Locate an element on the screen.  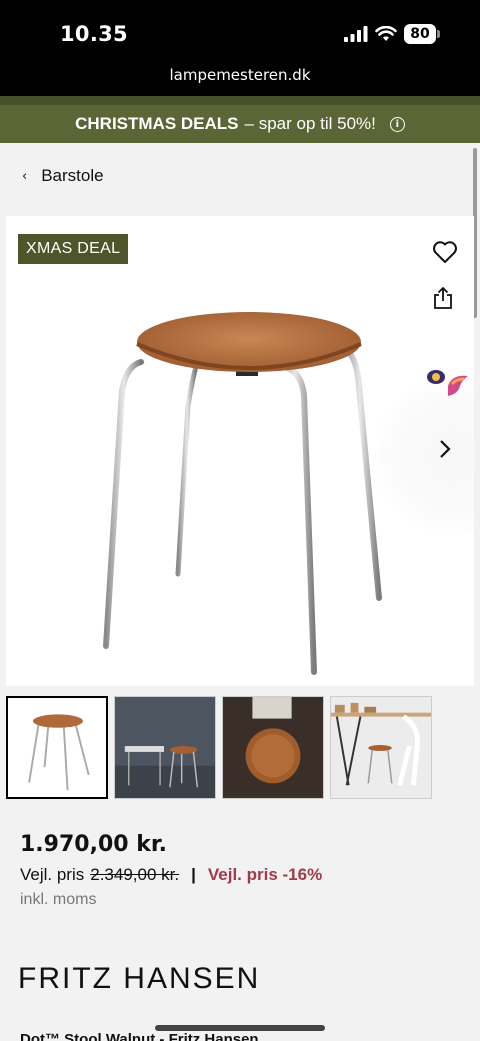
chat-widget-icon is located at coordinates (449, 384).